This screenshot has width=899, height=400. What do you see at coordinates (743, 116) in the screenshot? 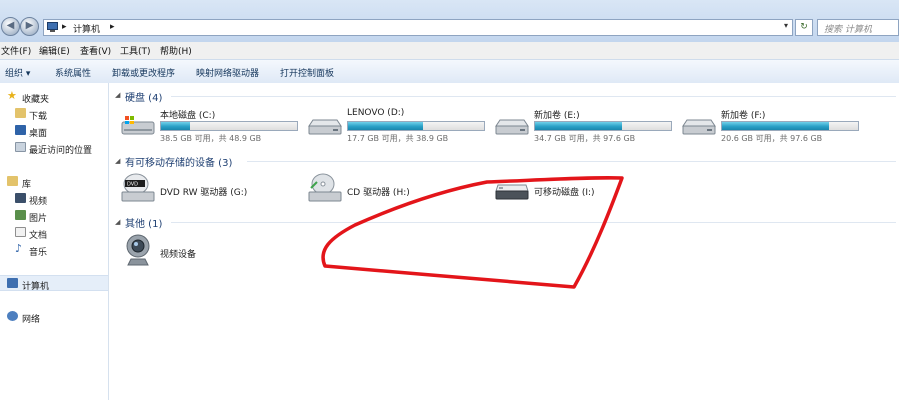
I see `drive-f-name: 新加卷 (F:)` at bounding box center [743, 116].